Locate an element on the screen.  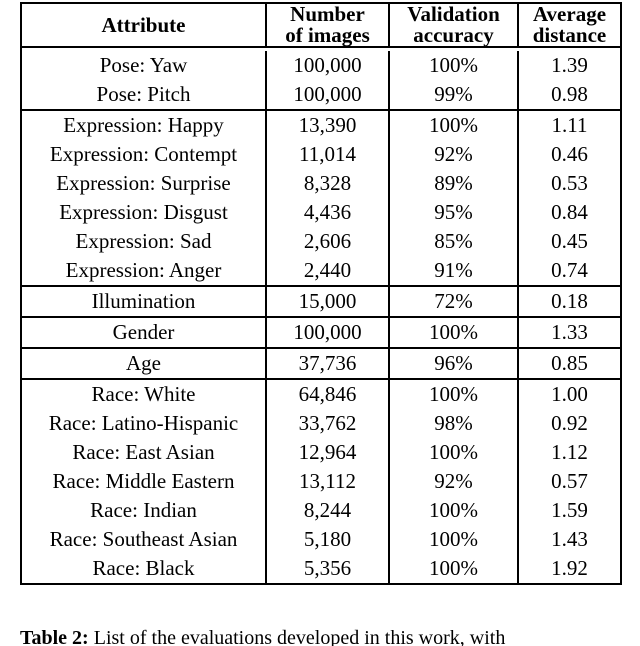
table-row: Age 37,736 96% 0.85 is located at coordinates (321, 363).